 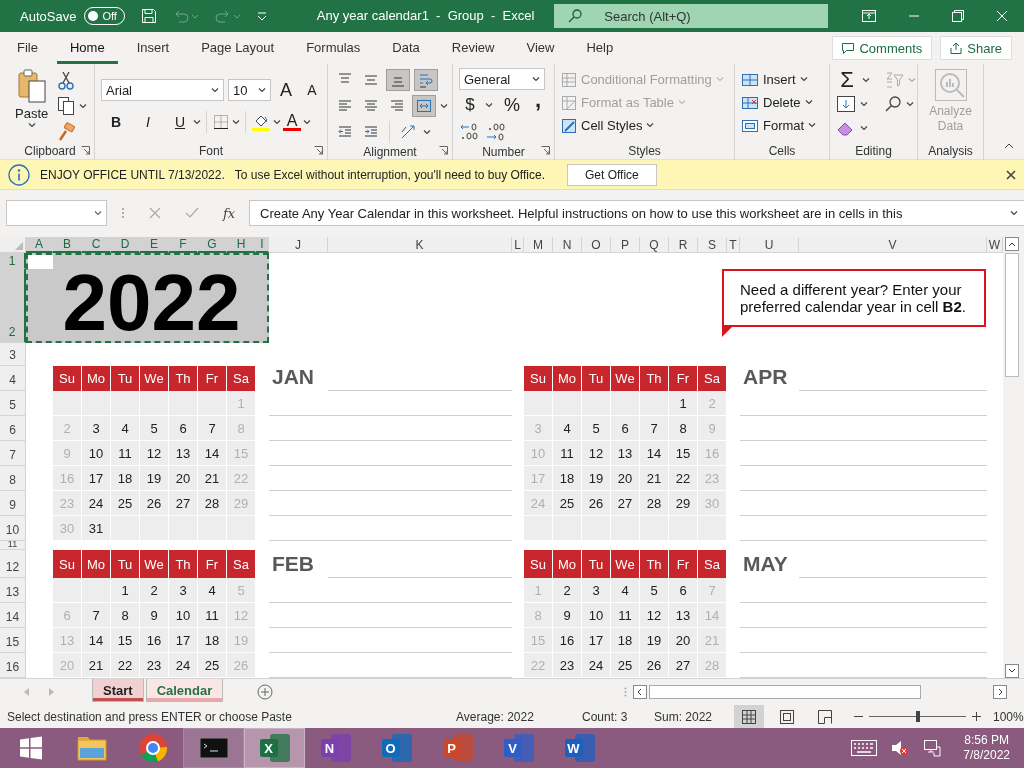 What do you see at coordinates (958, 16) in the screenshot?
I see `restore-icon` at bounding box center [958, 16].